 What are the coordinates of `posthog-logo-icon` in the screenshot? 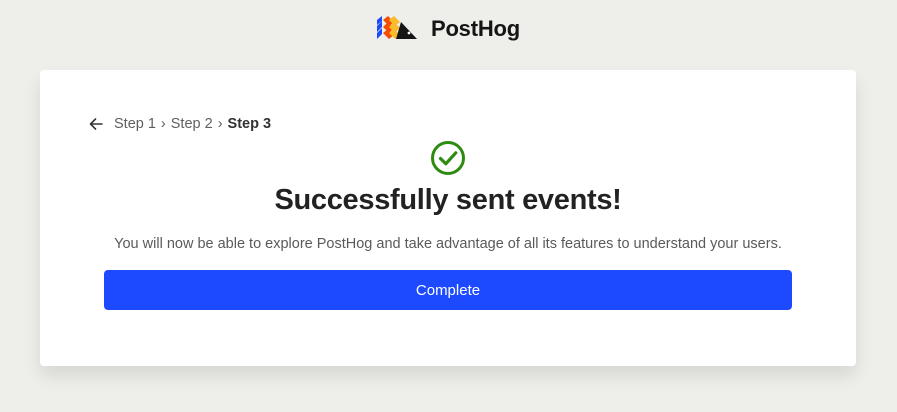 It's located at (396, 27).